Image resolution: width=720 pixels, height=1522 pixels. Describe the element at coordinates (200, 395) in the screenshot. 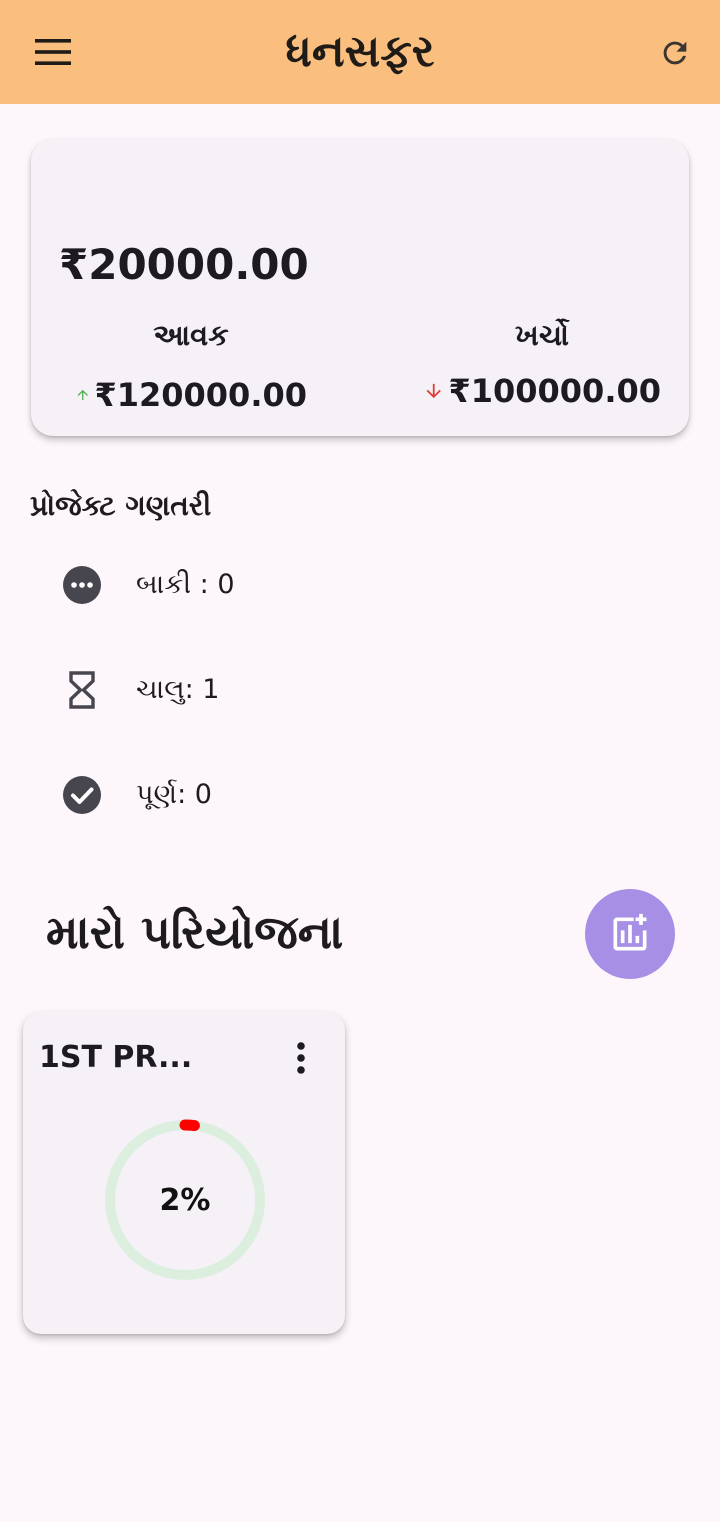

I see `income-amount: ₹120000.00` at that location.